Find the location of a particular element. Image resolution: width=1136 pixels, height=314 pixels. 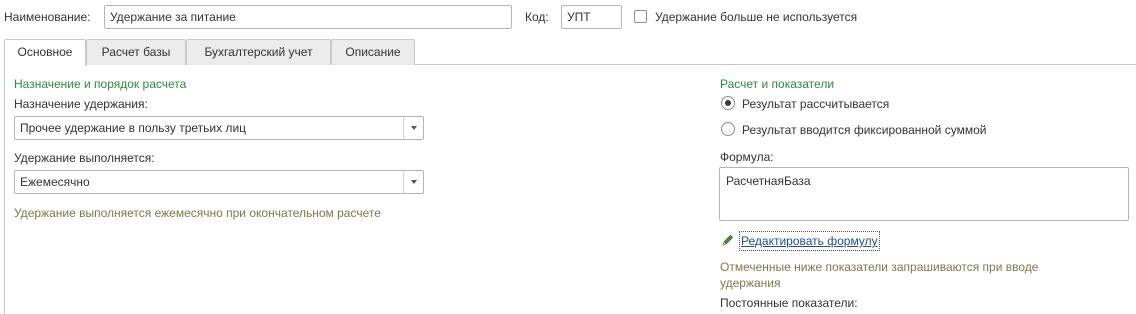

purpose-dropdown-button is located at coordinates (413, 128).